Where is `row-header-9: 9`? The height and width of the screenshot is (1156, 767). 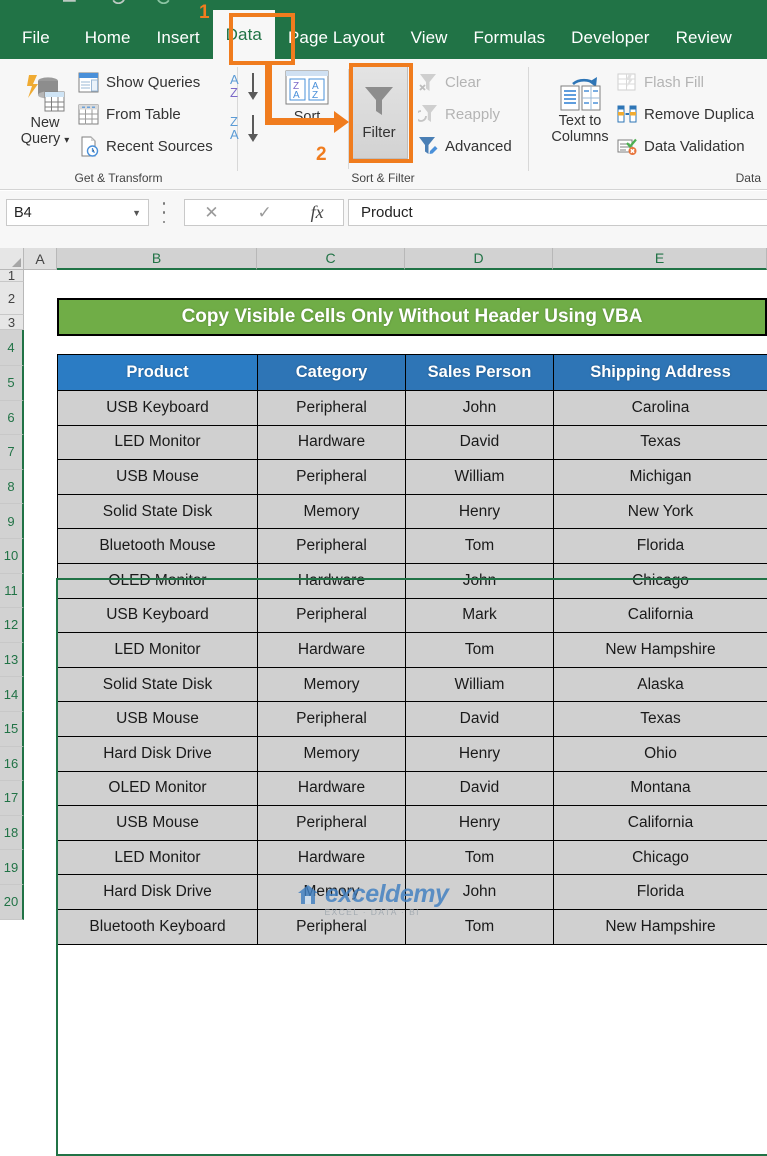 row-header-9: 9 is located at coordinates (12, 521).